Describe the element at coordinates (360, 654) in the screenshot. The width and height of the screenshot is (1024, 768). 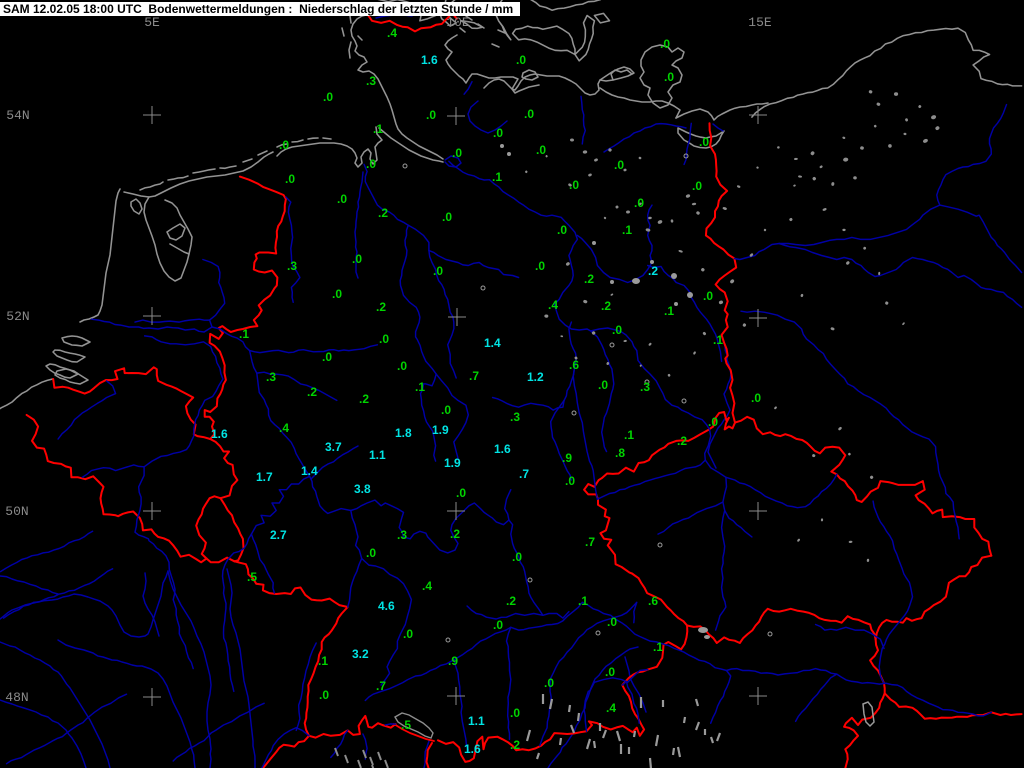
I see `svg-text: 3.2` at that location.